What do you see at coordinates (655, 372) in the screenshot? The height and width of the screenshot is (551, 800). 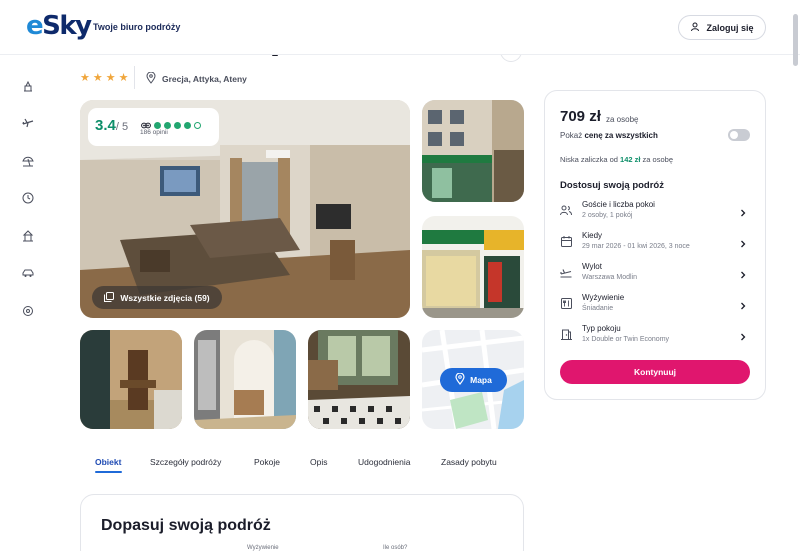 I see `continue-button: Kontynuuj` at bounding box center [655, 372].